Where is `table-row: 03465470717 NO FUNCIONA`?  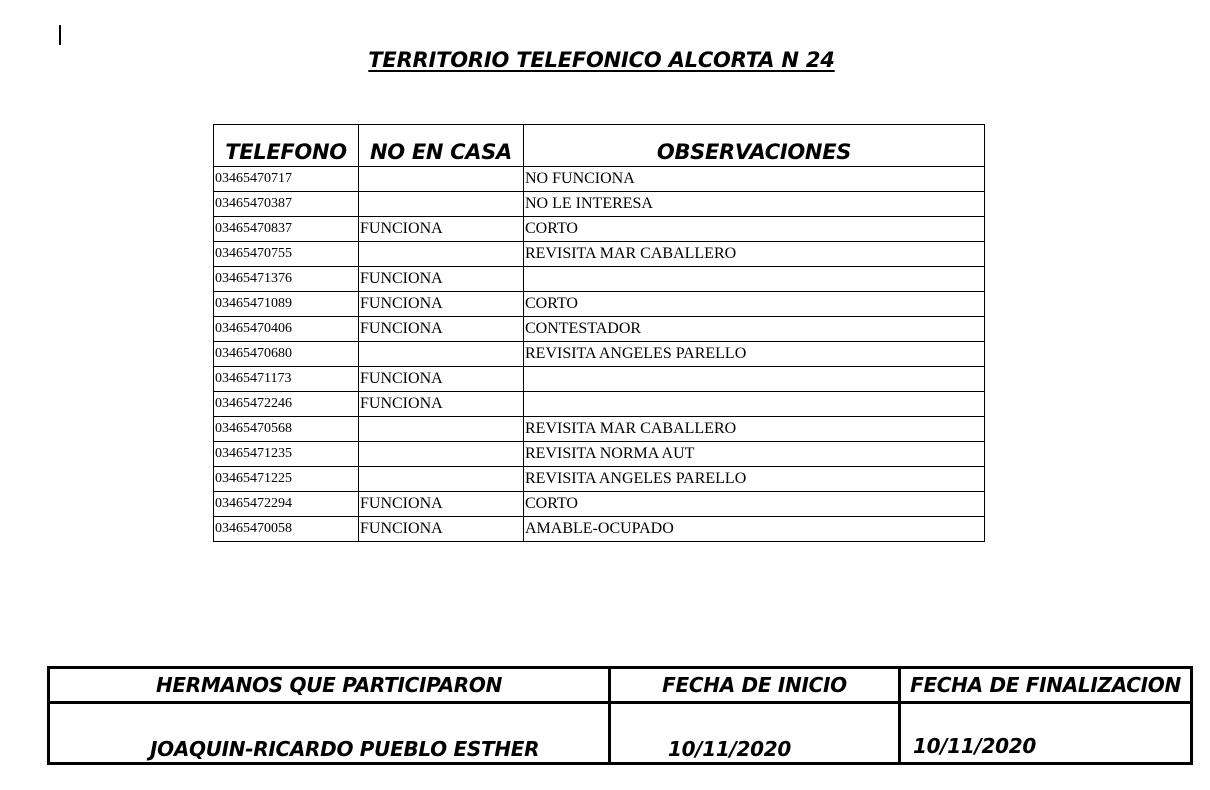
table-row: 03465470717 NO FUNCIONA is located at coordinates (599, 179).